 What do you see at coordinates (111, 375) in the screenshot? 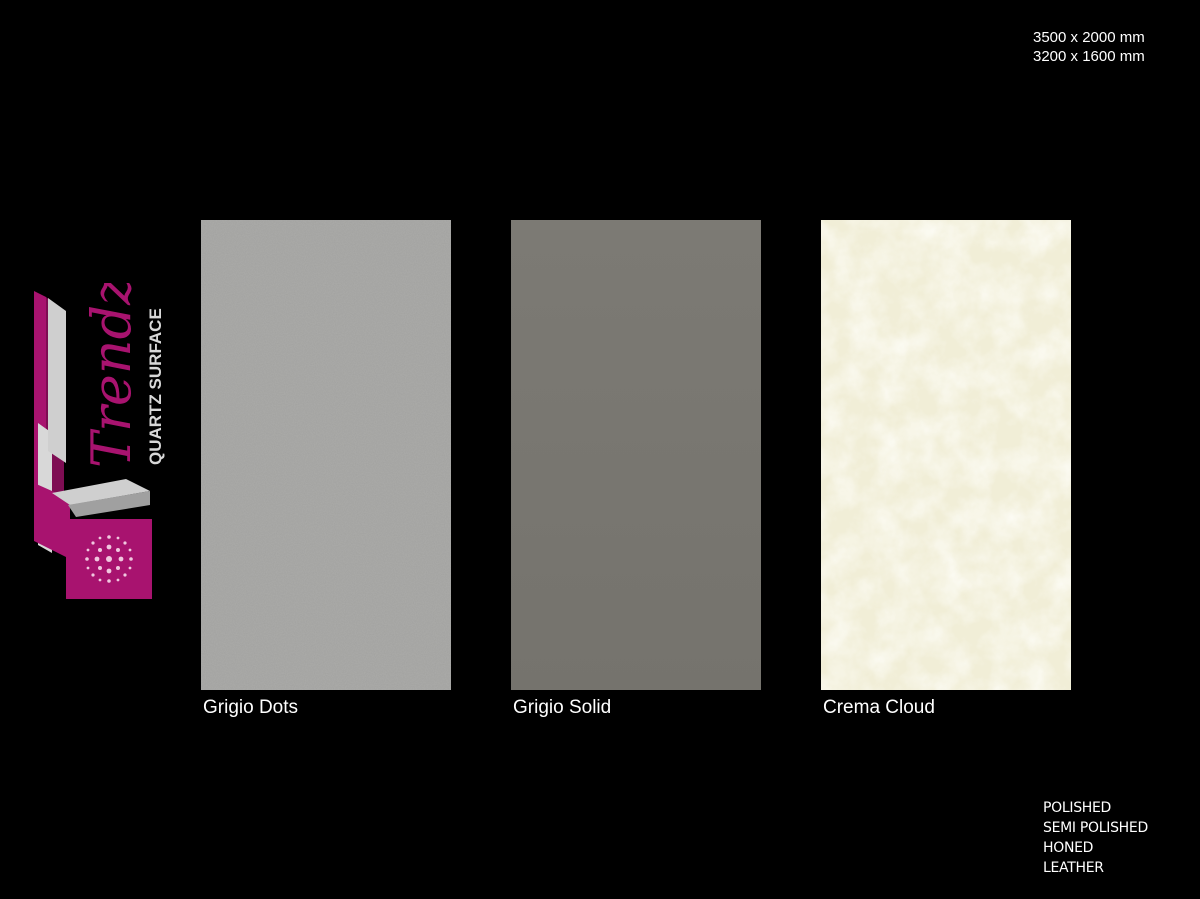
I see `brand-name: Trendz` at bounding box center [111, 375].